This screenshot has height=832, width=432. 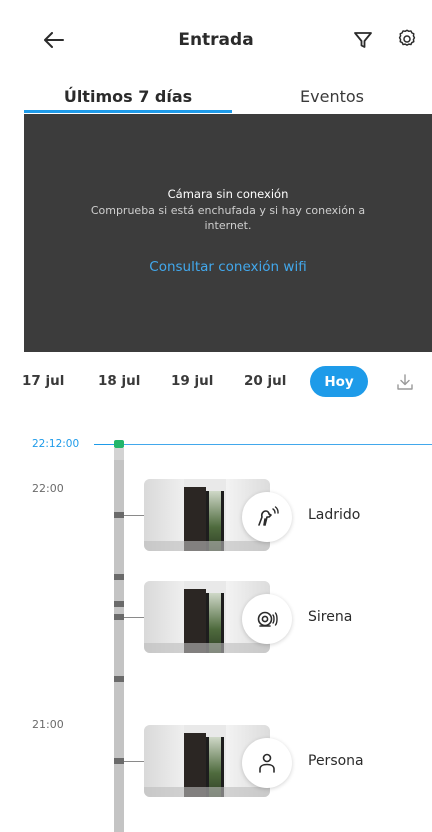 I want to click on date-selector: 17 jul 18 jul 19 jul 20 jul Hoy, so click(x=216, y=383).